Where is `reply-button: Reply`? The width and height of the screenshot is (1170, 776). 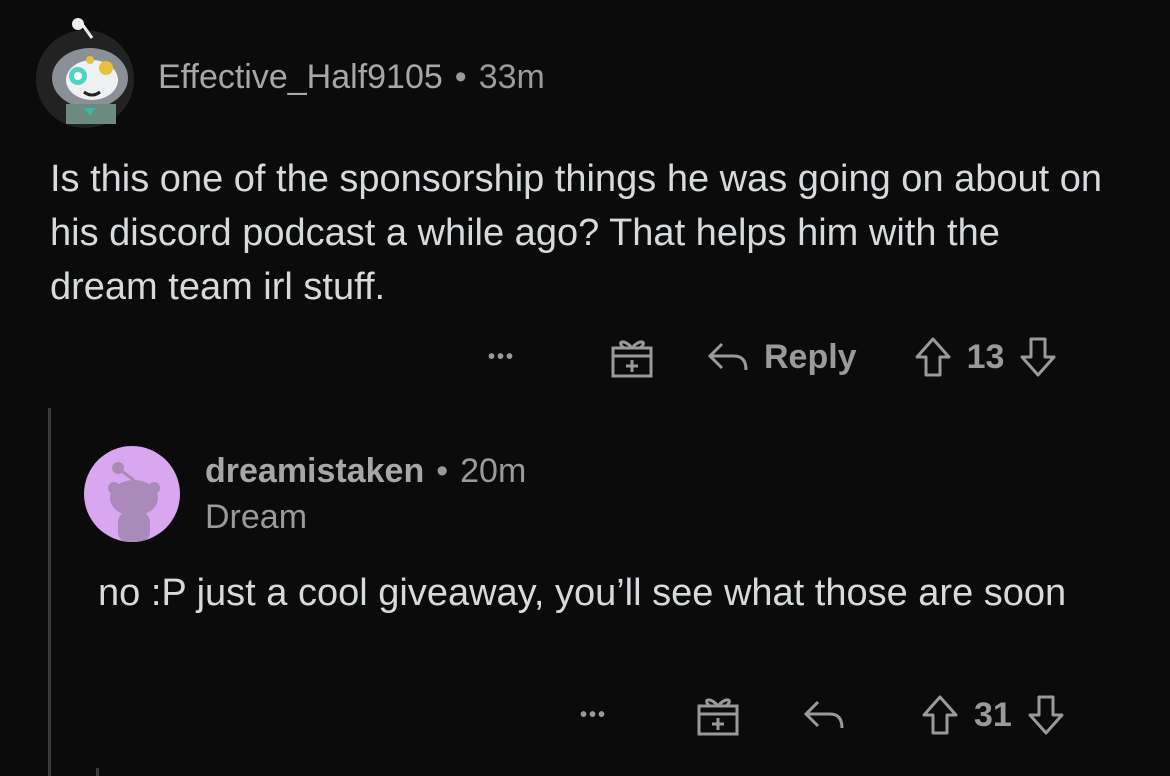
reply-button: Reply is located at coordinates (810, 357).